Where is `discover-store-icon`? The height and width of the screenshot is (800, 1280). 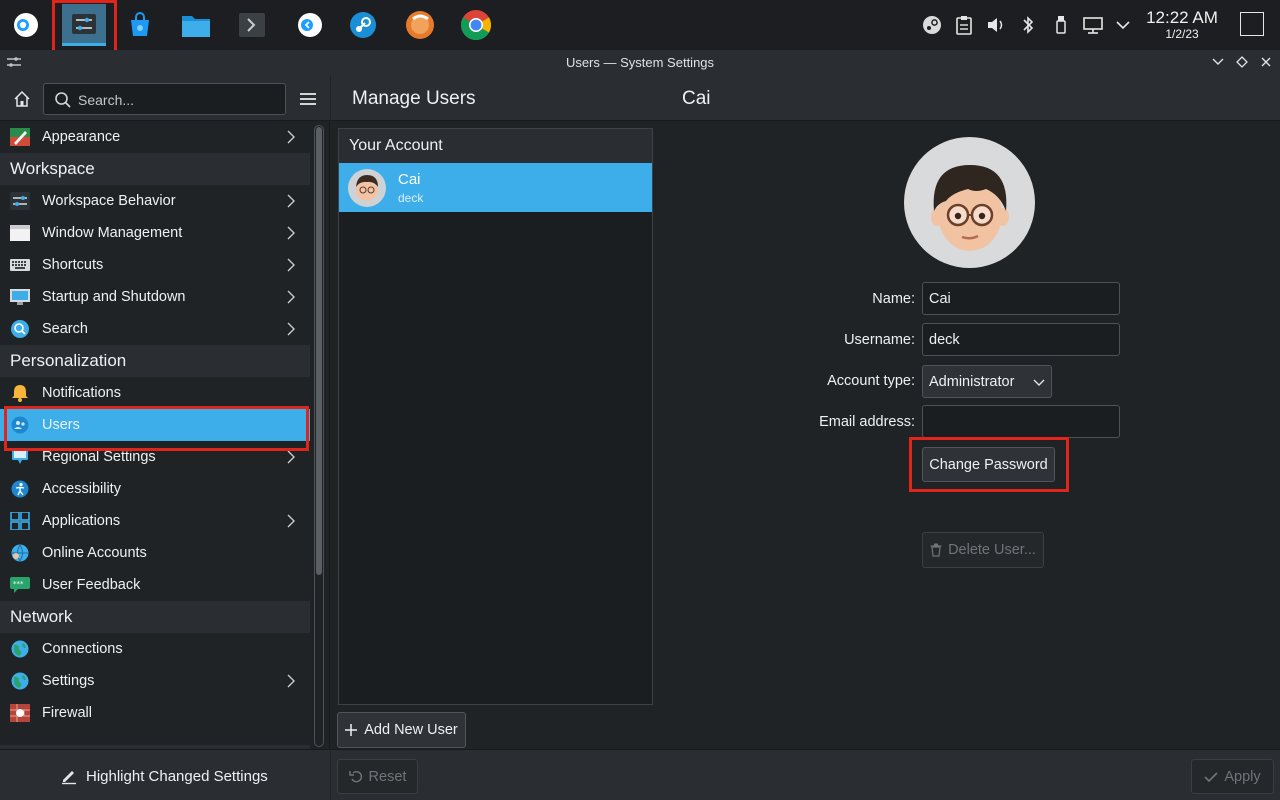 discover-store-icon is located at coordinates (140, 25).